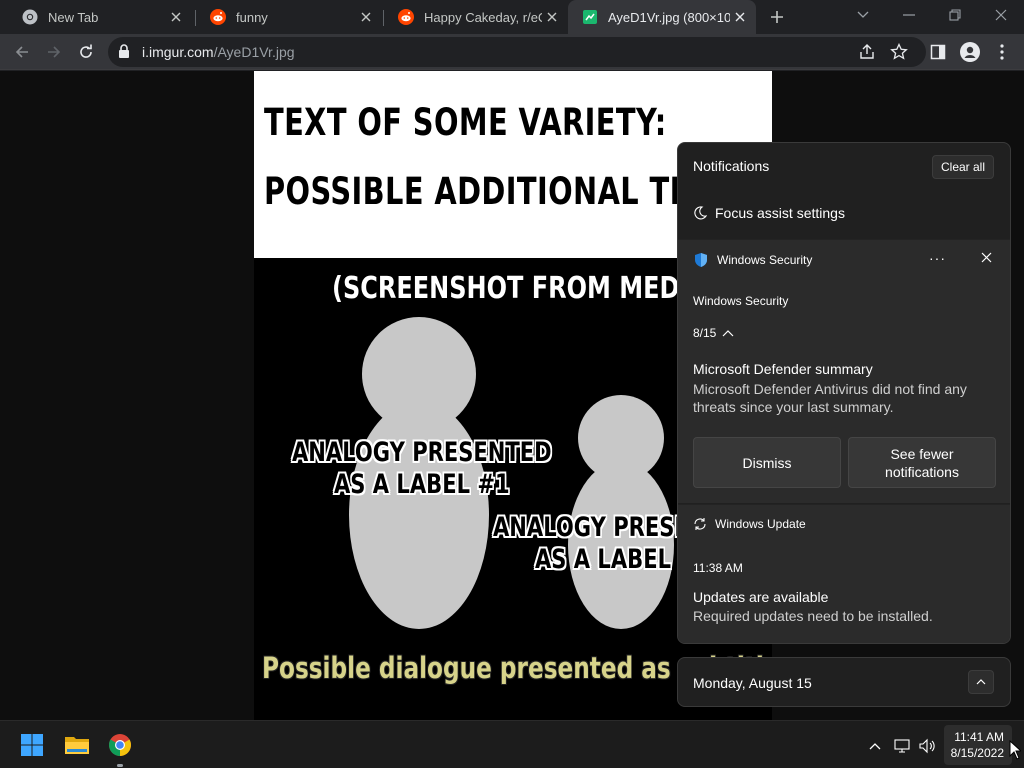 This screenshot has width=1024, height=768. I want to click on tab-title: AyeD1Vr.jpg (800×1000), so click(669, 17).